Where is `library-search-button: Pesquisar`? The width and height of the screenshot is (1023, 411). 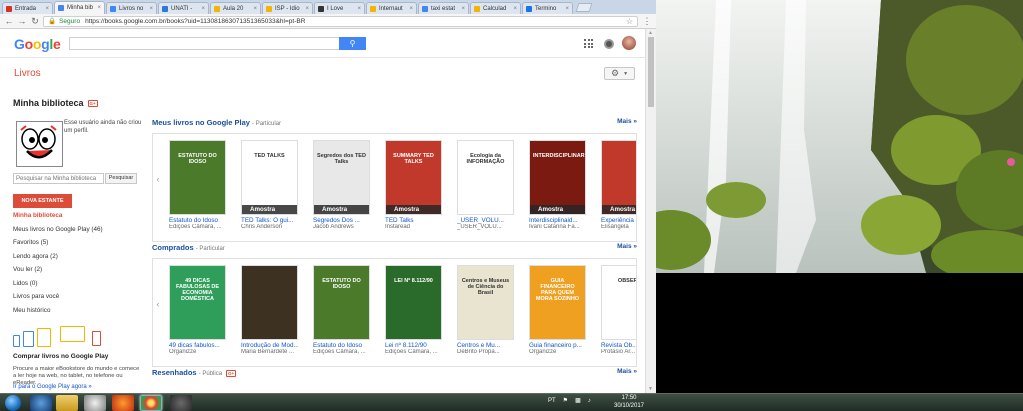
library-search-button: Pesquisar is located at coordinates (121, 178).